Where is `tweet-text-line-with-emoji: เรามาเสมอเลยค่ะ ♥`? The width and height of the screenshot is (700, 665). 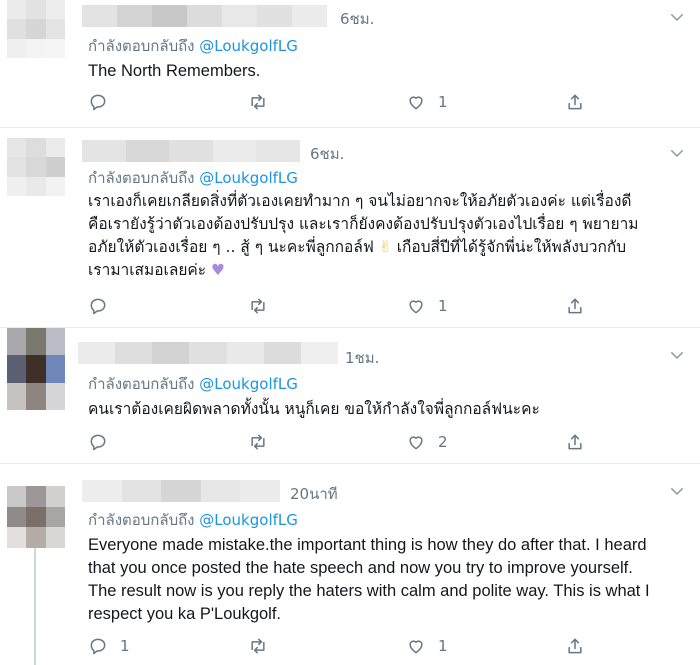 tweet-text-line-with-emoji: เรามาเสมอเลยค่ะ ♥ is located at coordinates (388, 270).